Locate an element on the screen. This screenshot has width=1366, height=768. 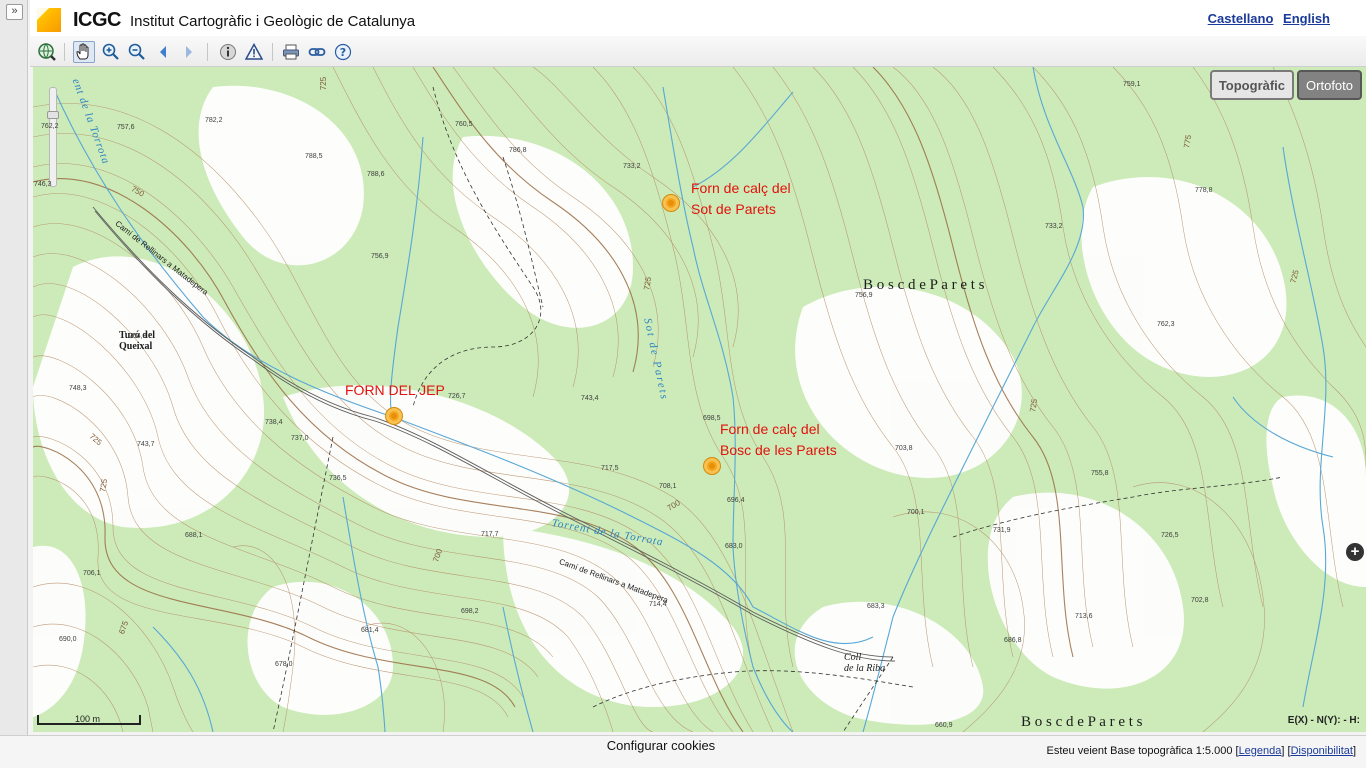
layer-switcher: Topogràfic Ortofoto is located at coordinates (1285, 85).